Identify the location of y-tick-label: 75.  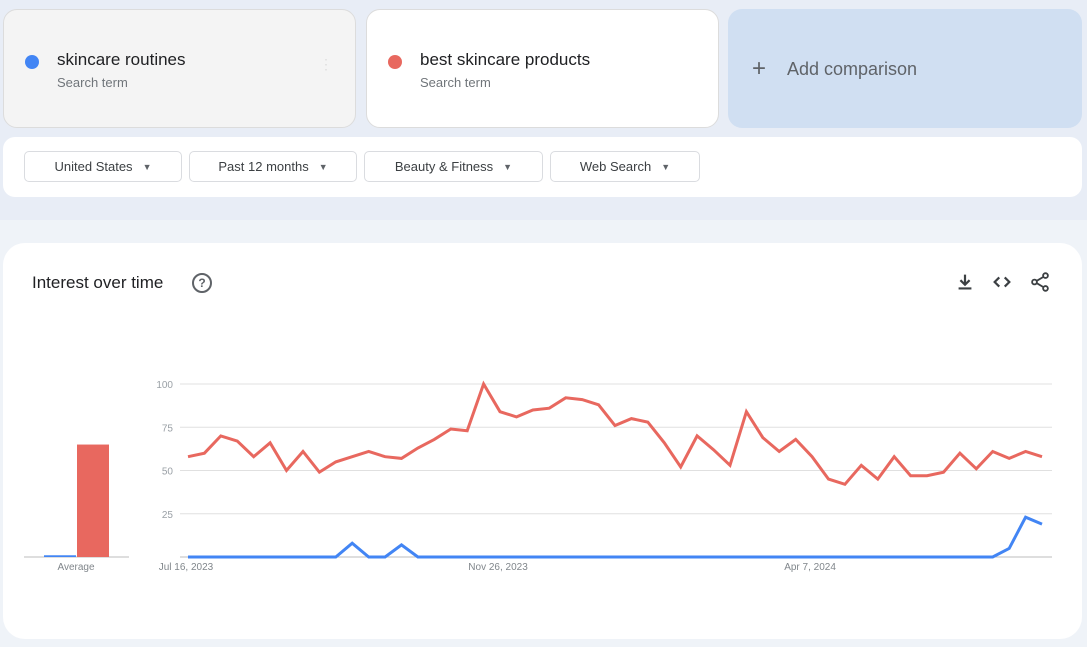
(168, 428).